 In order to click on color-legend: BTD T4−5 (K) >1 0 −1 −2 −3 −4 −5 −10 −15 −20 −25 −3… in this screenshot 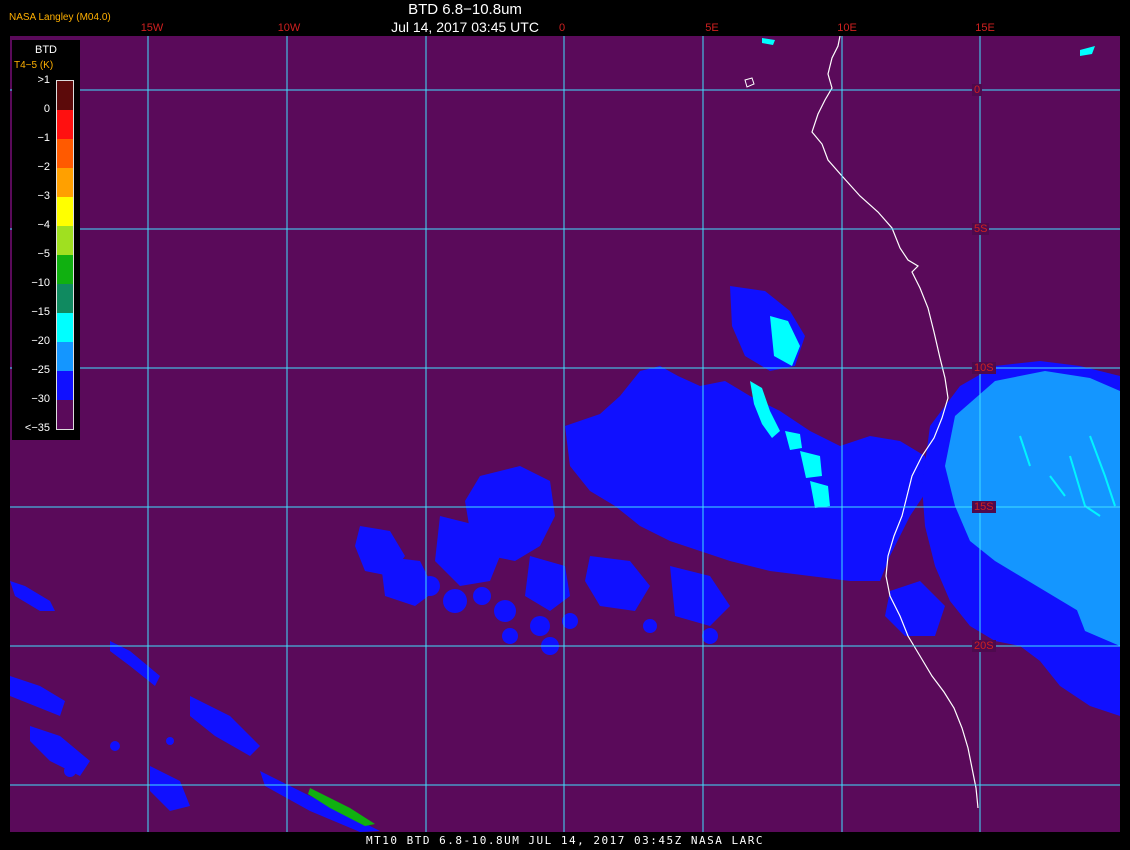, I will do `click(46, 240)`.